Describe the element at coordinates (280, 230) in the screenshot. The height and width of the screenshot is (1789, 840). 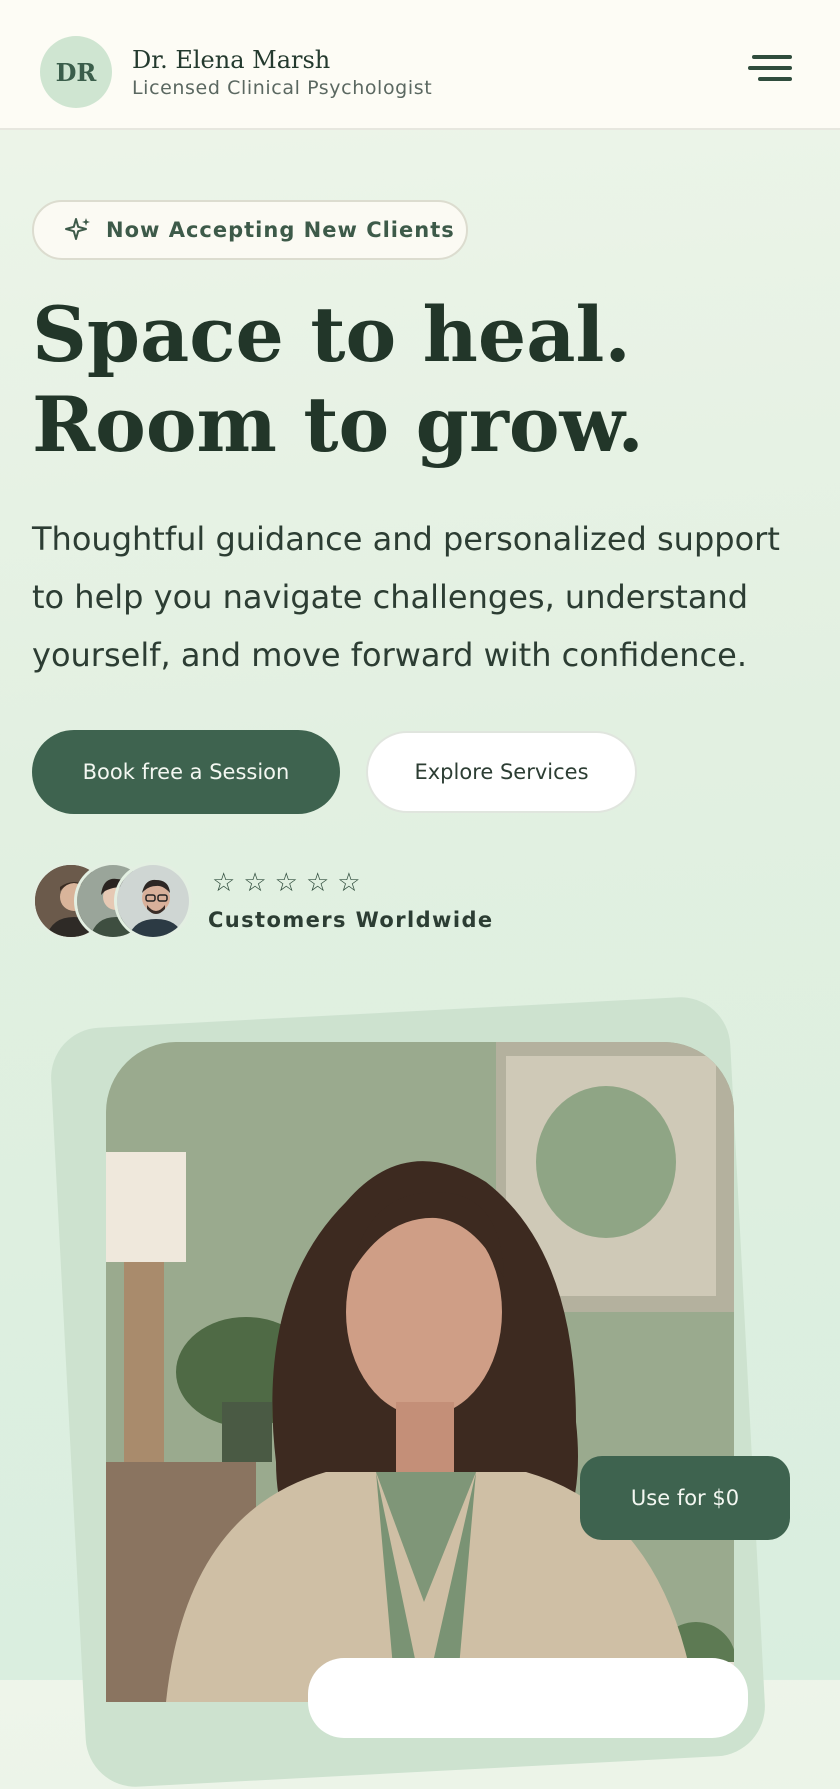
I see `badge-text: Now Accepting New Clients` at that location.